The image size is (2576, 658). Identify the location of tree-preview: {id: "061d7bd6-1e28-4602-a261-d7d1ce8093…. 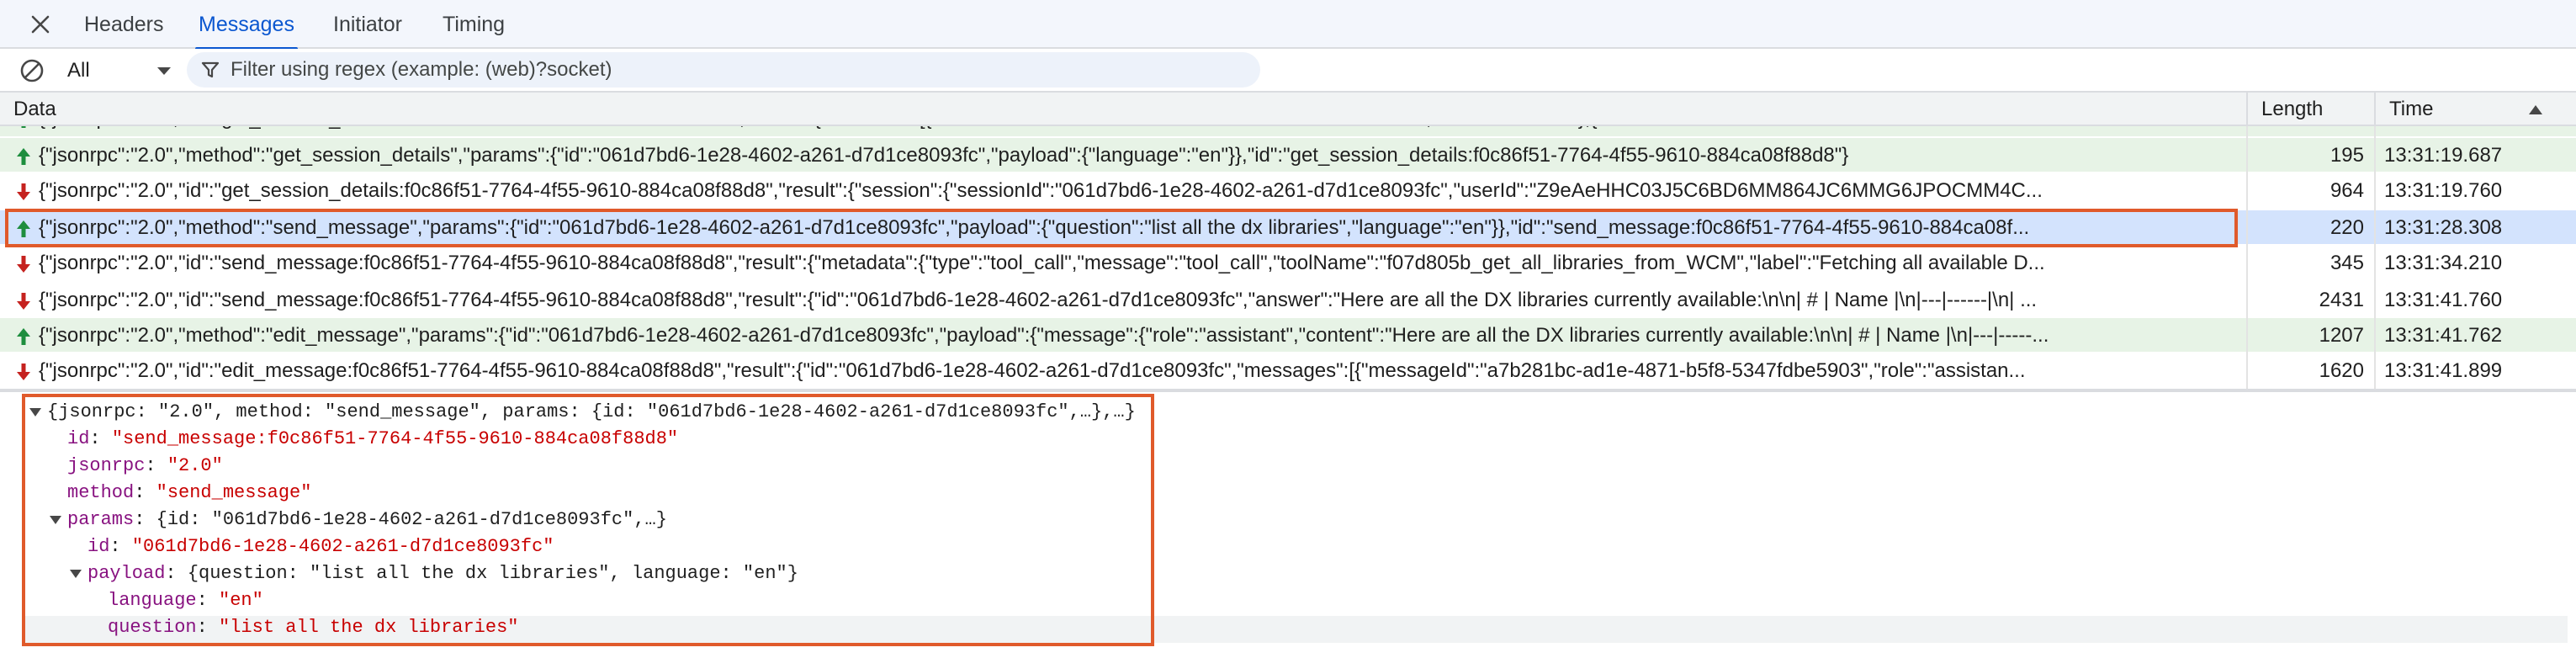
(411, 519).